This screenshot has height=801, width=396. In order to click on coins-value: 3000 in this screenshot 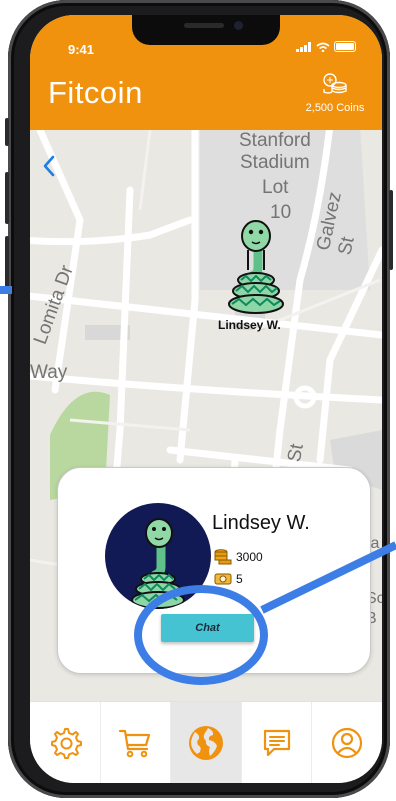, I will do `click(249, 557)`.